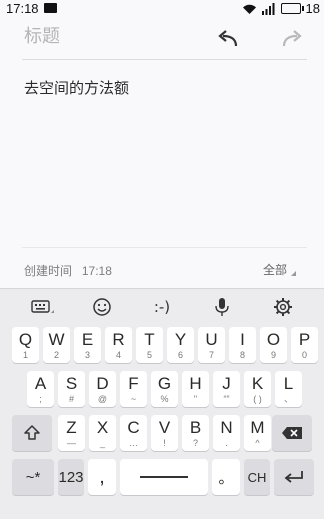 The image size is (324, 519). I want to click on key-i: I8, so click(242, 345).